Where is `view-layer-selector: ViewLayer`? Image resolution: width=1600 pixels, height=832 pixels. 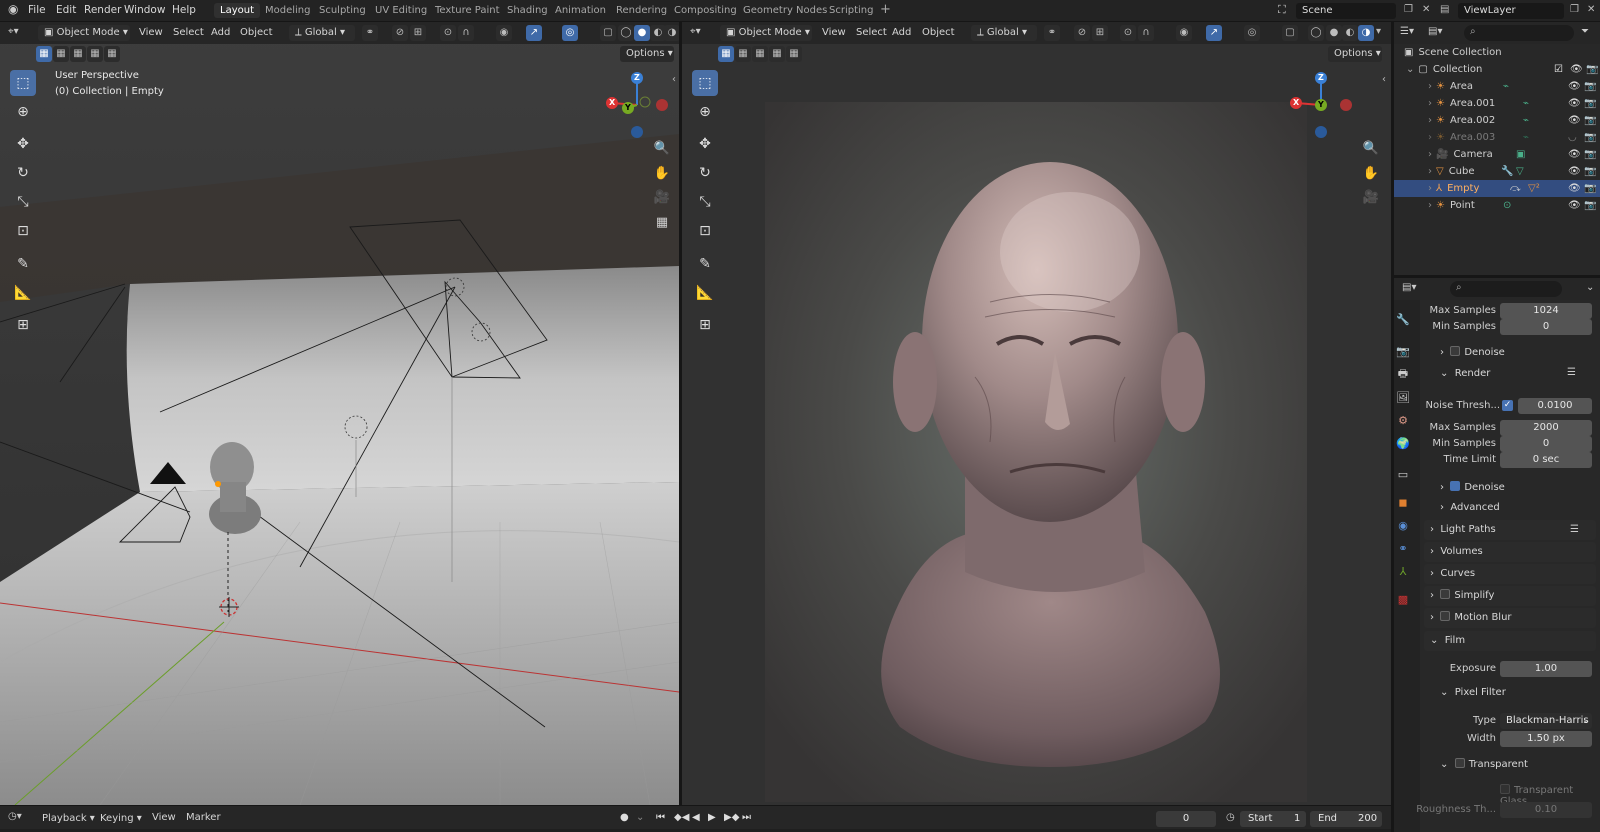
view-layer-selector: ViewLayer is located at coordinates (1511, 11).